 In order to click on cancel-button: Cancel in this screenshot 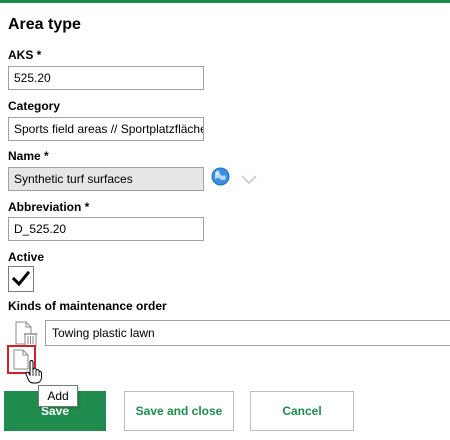, I will do `click(302, 411)`.